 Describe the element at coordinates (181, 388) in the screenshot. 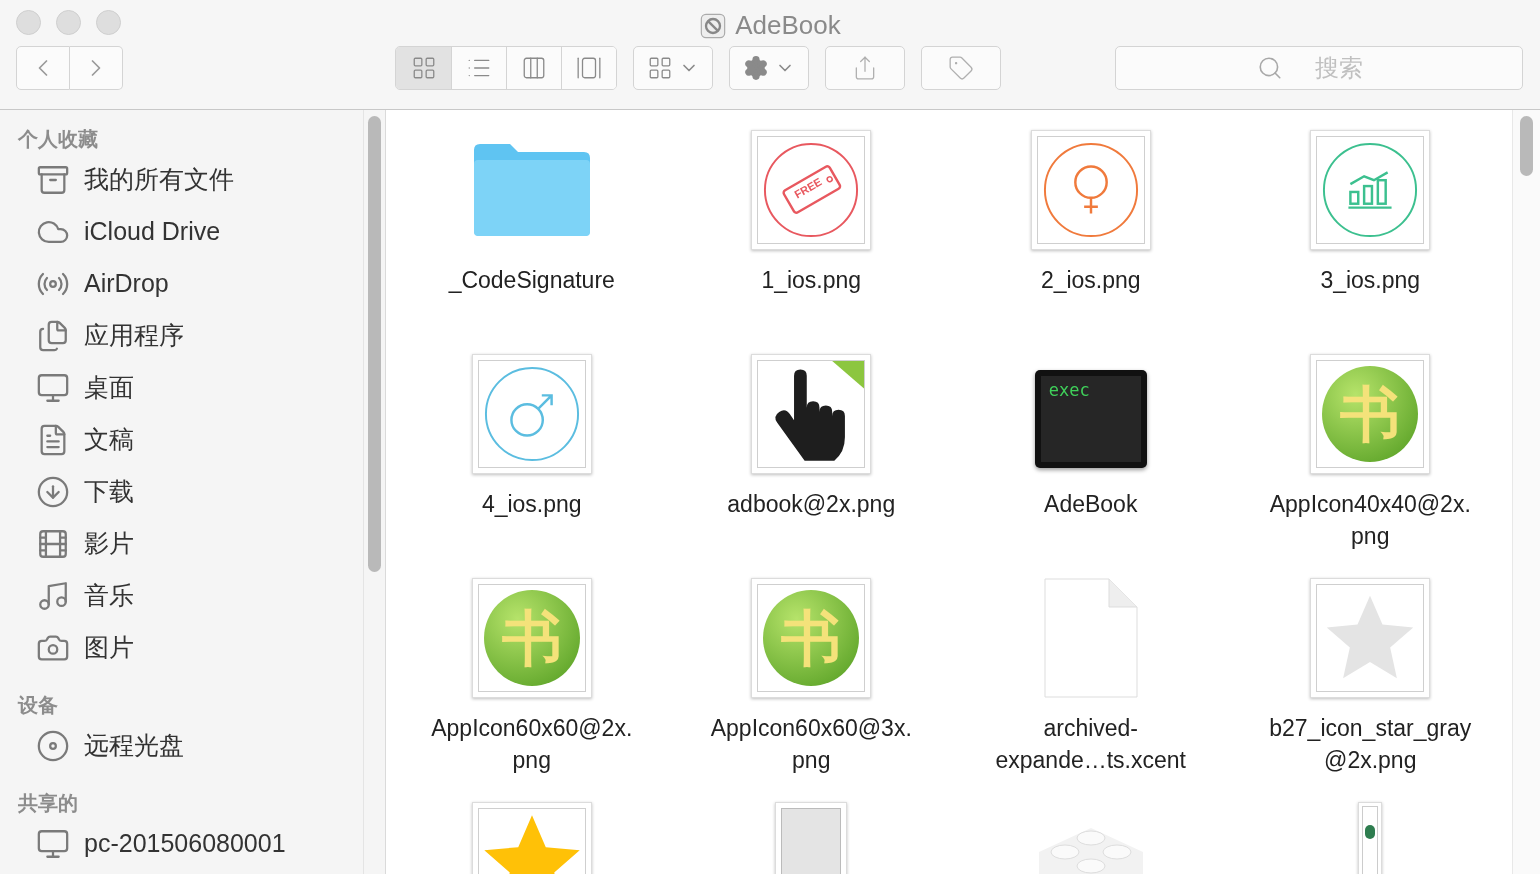

I see `sidebar-item: 桌面` at that location.